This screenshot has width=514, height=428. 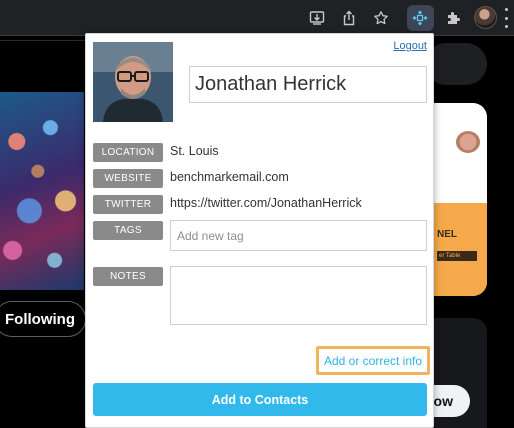 I want to click on install-app-icon, so click(x=317, y=18).